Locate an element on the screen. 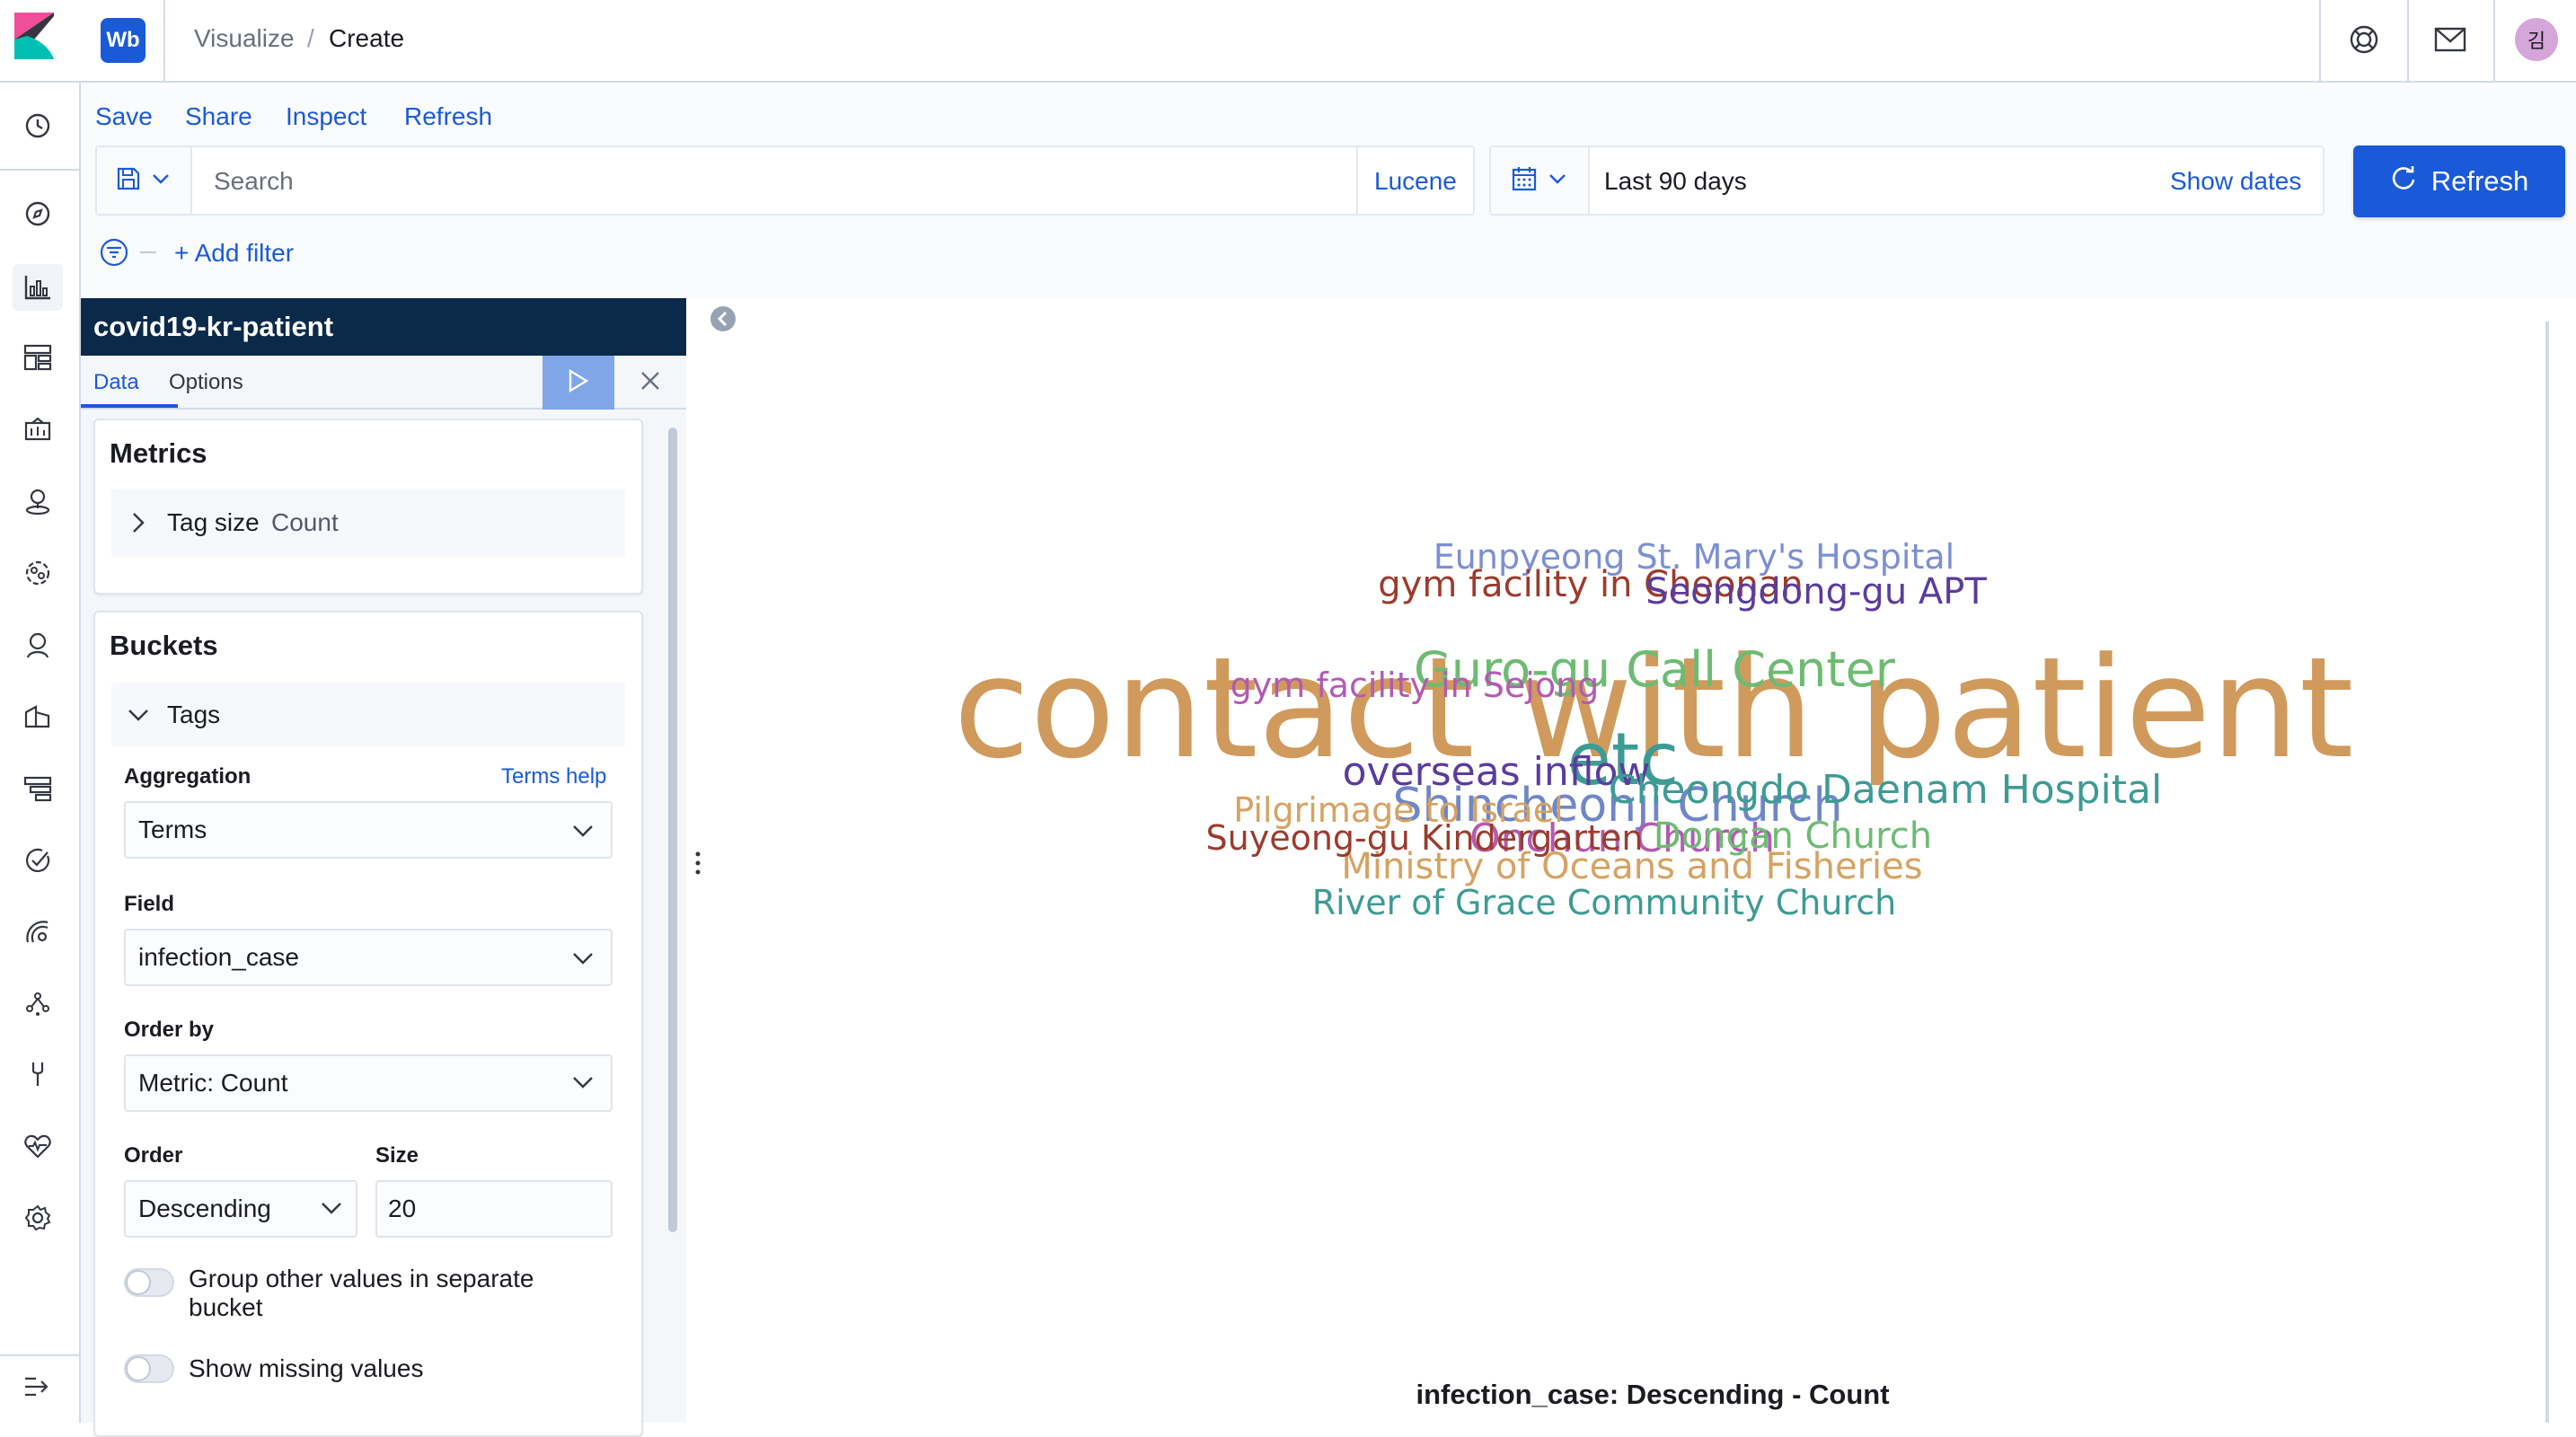 This screenshot has height=1437, width=2576. tag-cloud-word: Cheongdo Daenam Hospital is located at coordinates (1885, 790).